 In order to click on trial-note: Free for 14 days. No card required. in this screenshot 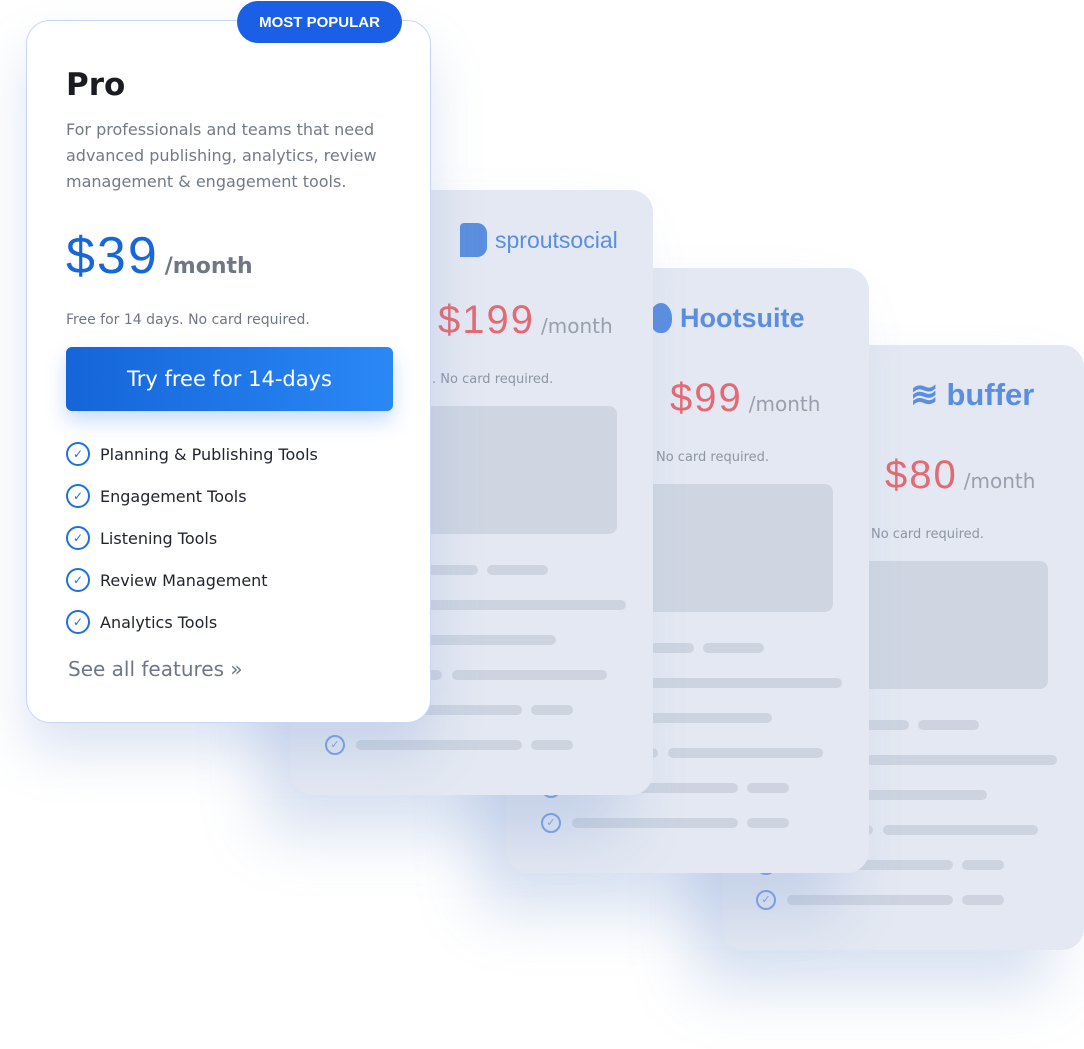, I will do `click(188, 320)`.